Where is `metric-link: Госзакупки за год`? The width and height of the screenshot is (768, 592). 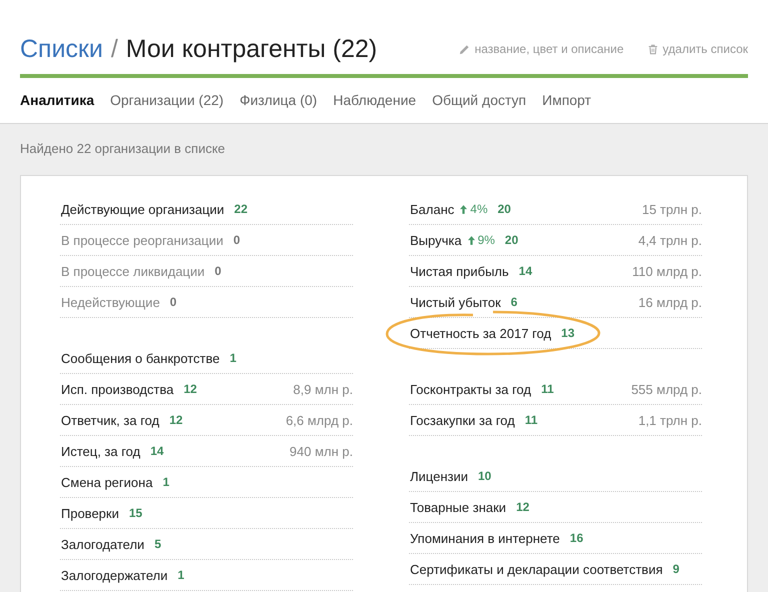
metric-link: Госзакупки за год is located at coordinates (462, 420).